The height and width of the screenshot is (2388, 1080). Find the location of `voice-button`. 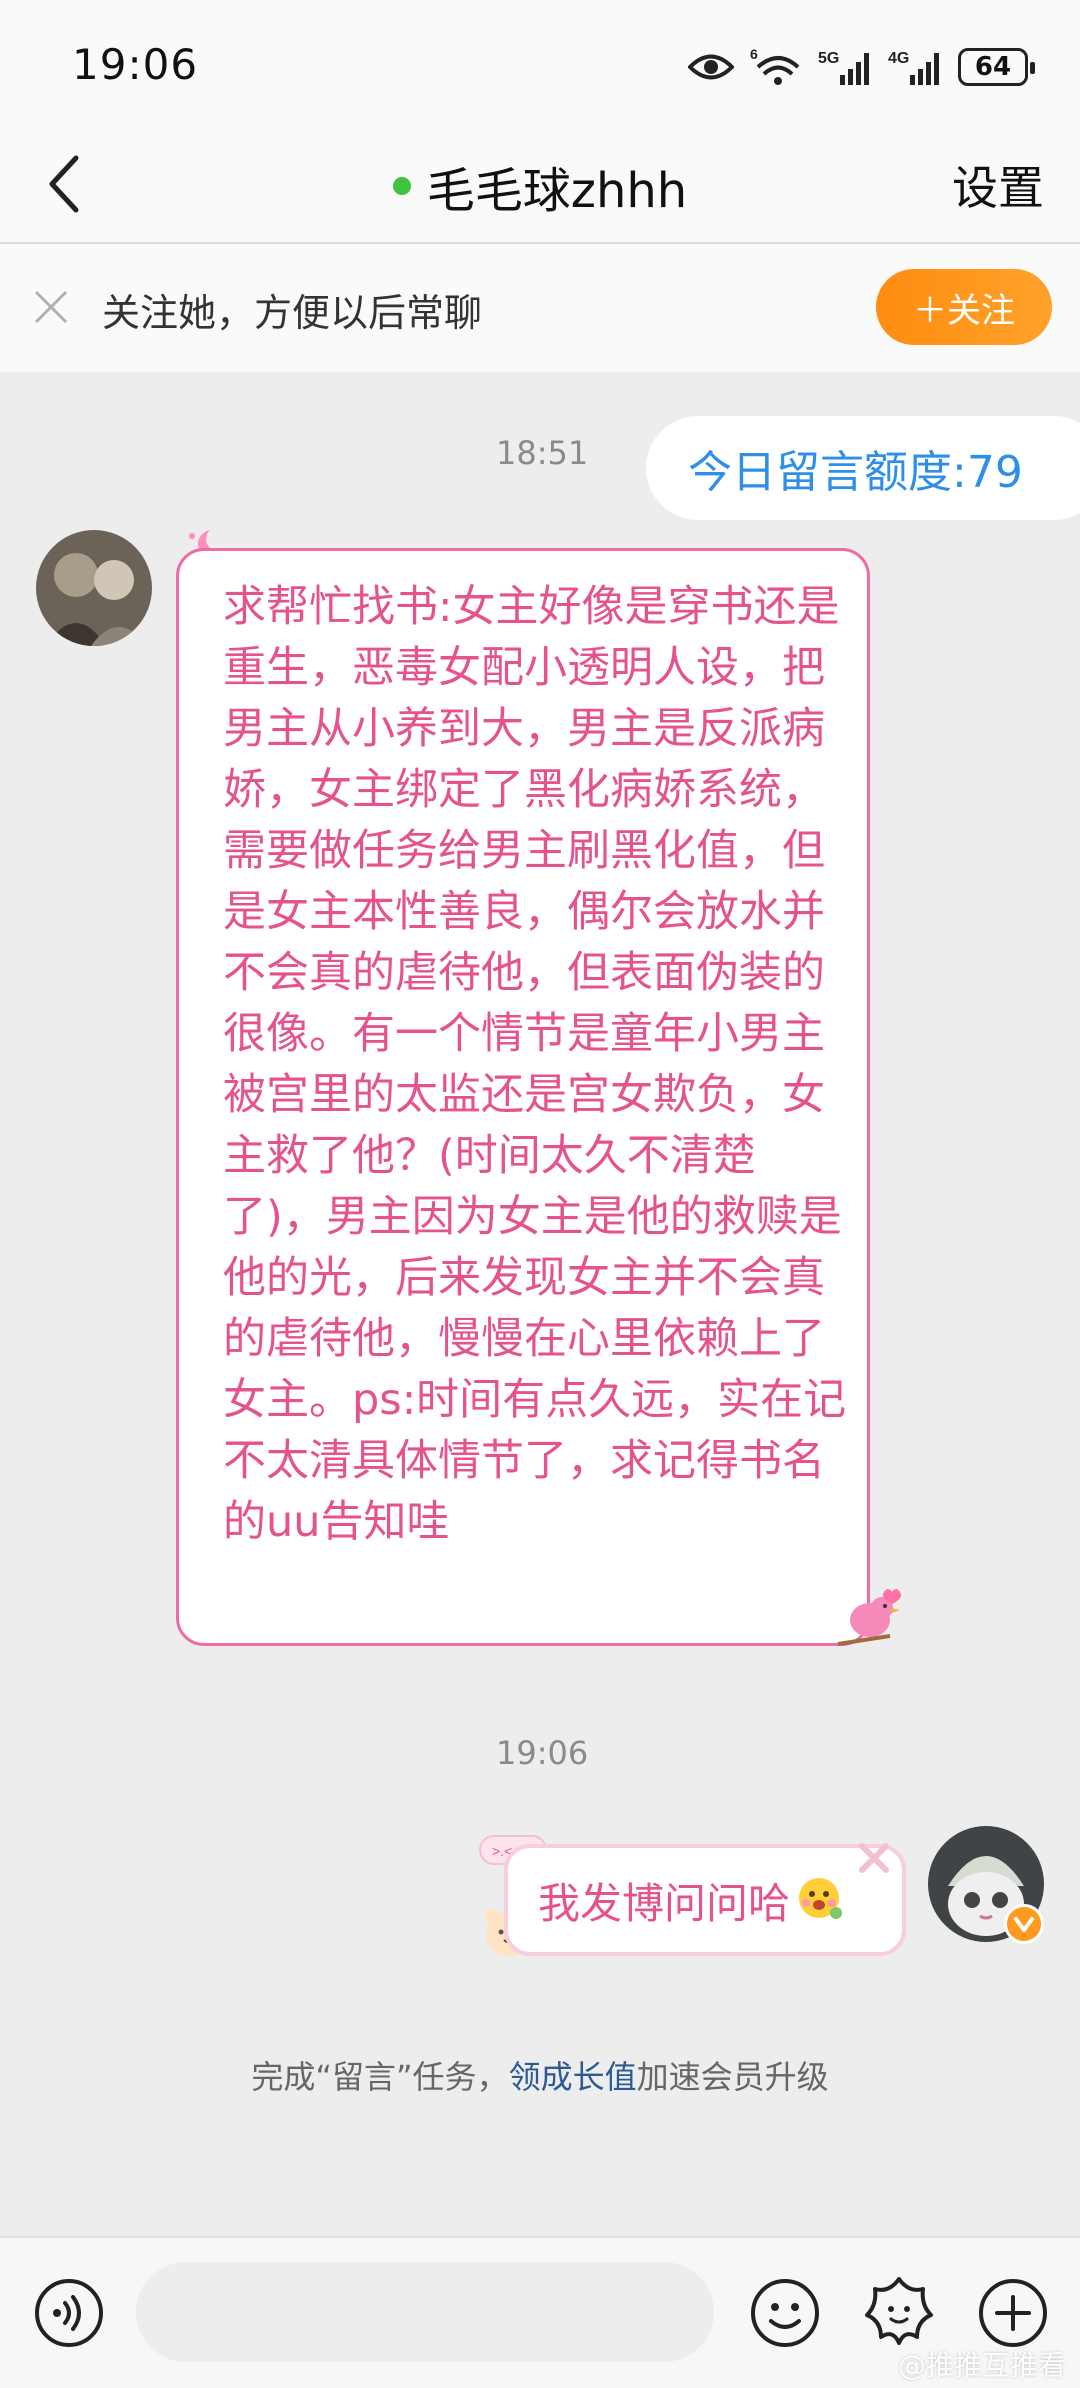

voice-button is located at coordinates (69, 2313).